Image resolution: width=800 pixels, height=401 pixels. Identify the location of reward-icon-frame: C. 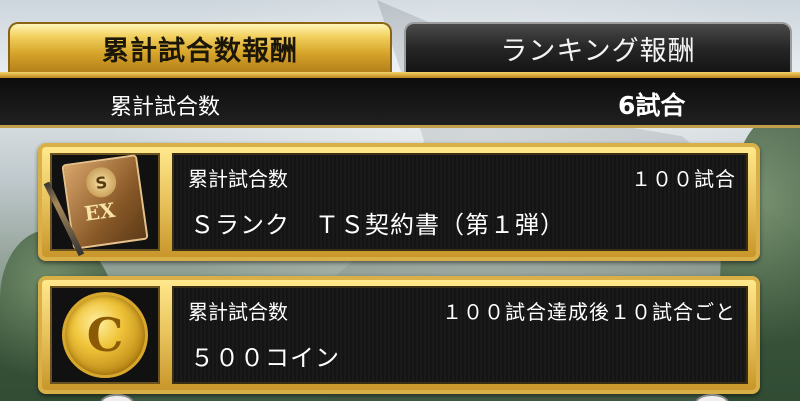
(105, 335).